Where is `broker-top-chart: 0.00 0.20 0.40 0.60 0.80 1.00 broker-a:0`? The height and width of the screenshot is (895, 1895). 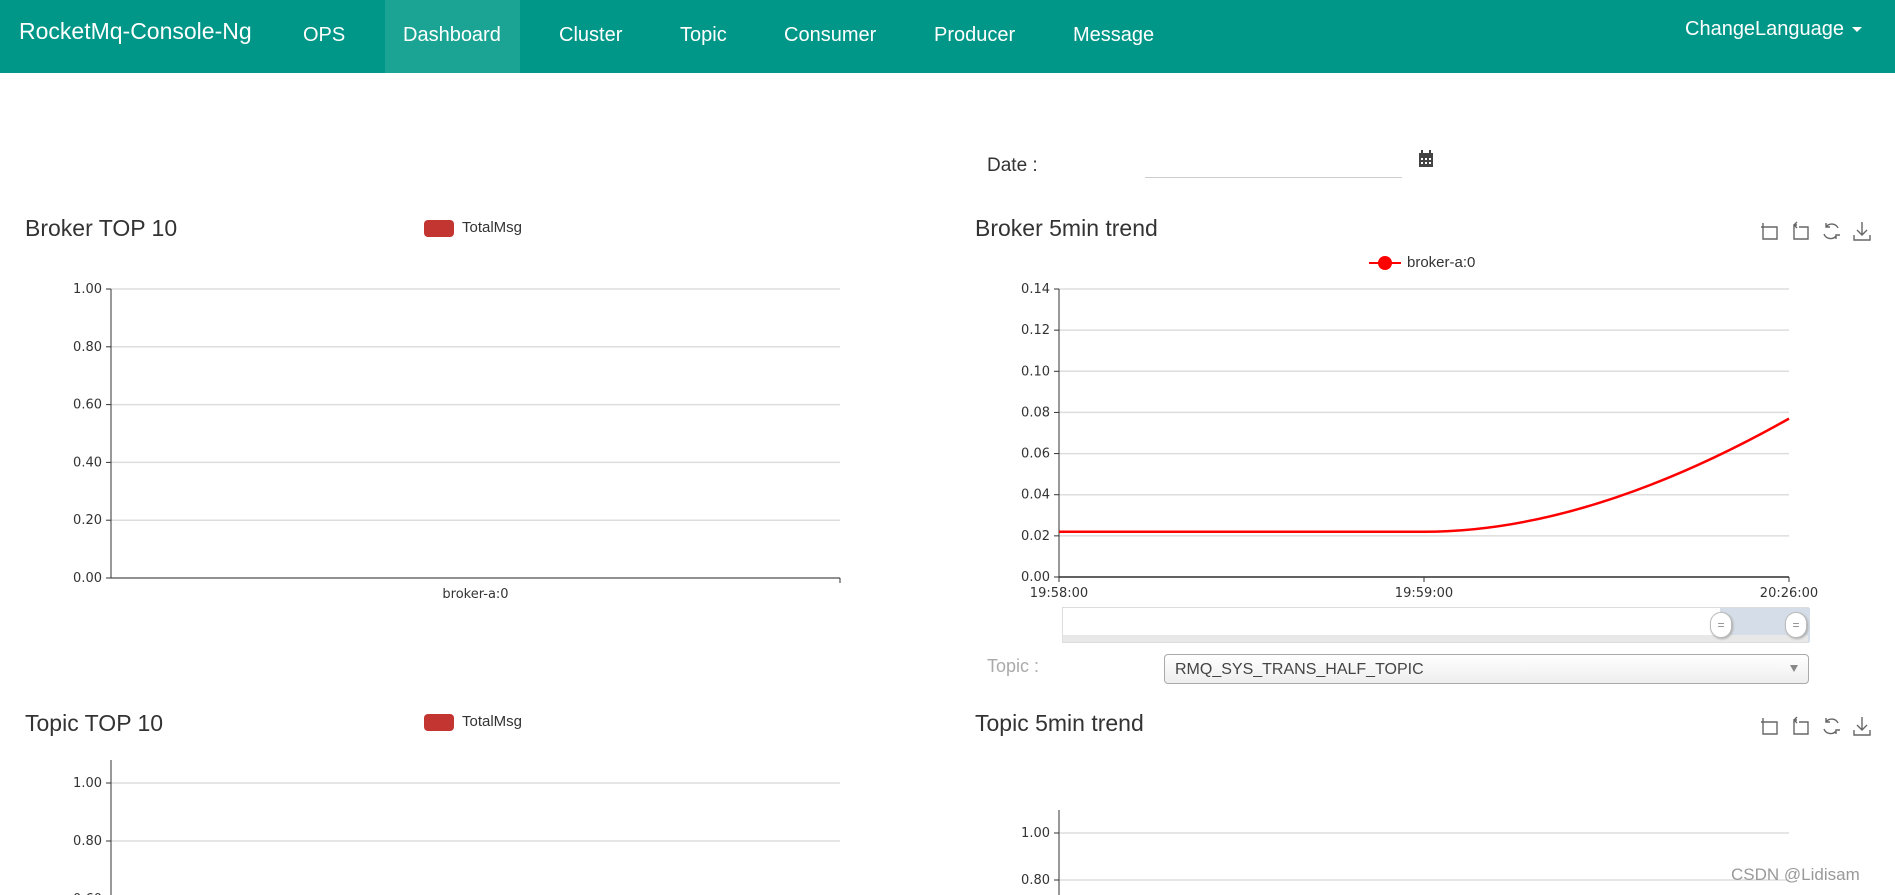 broker-top-chart: 0.00 0.20 0.40 0.60 0.80 1.00 broker-a:0 is located at coordinates (457, 442).